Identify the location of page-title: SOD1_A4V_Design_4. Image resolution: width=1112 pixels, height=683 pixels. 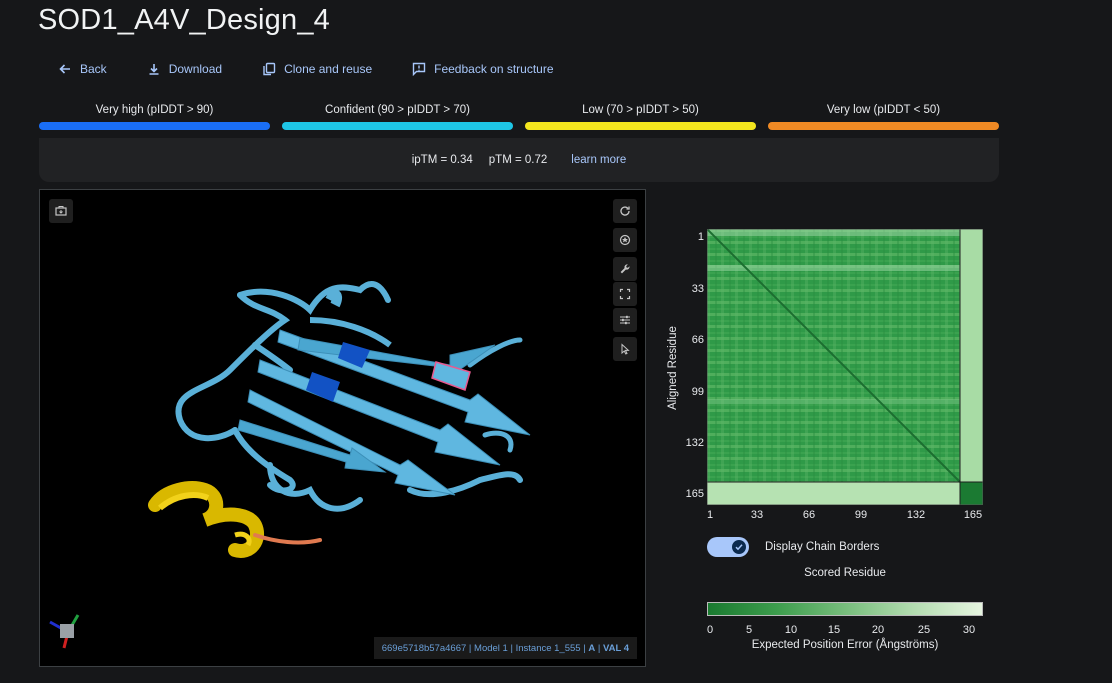
(184, 20).